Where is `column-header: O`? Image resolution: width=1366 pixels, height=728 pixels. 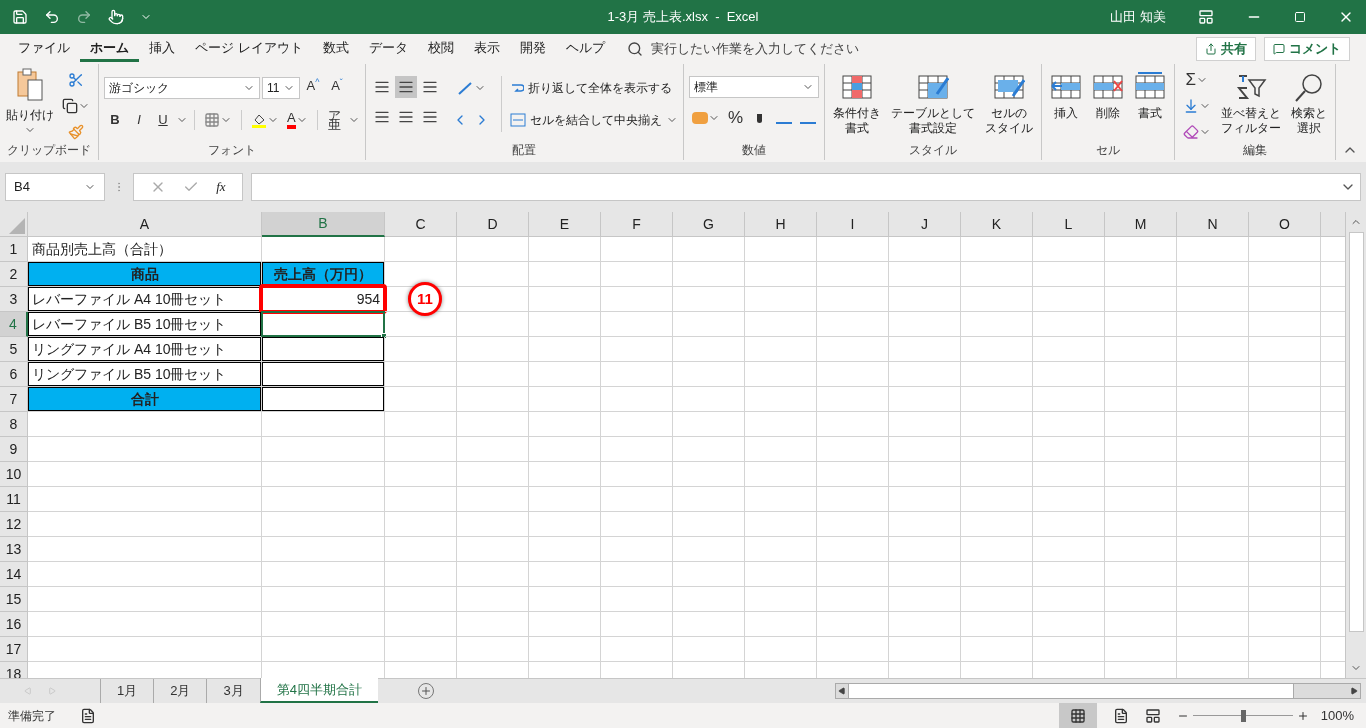 column-header: O is located at coordinates (1285, 224).